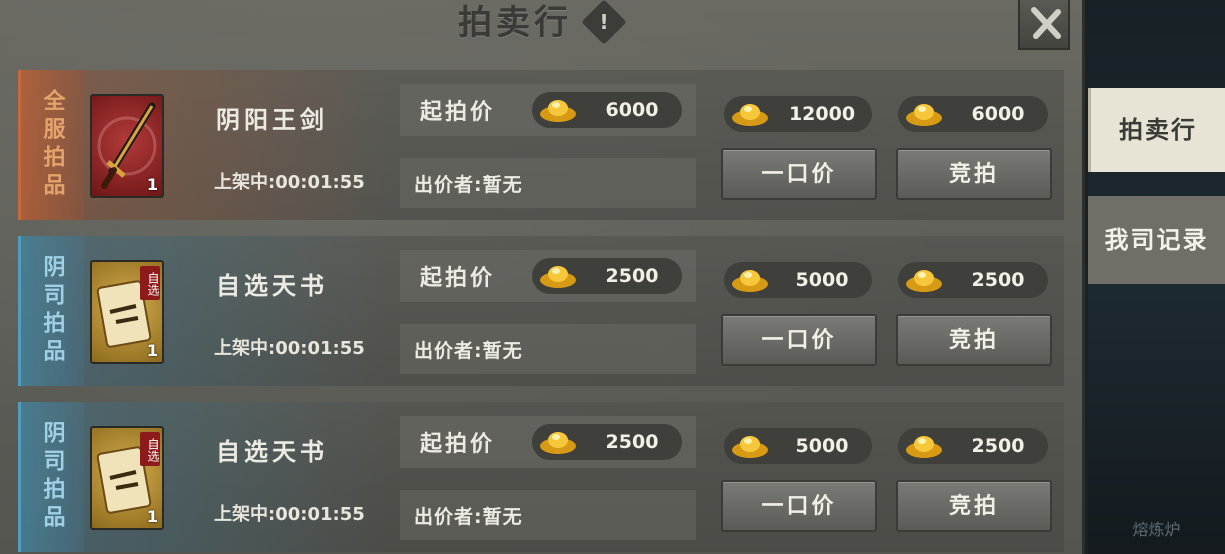 This screenshot has height=554, width=1225. I want to click on title-bar: 拍卖行 !, so click(542, 26).